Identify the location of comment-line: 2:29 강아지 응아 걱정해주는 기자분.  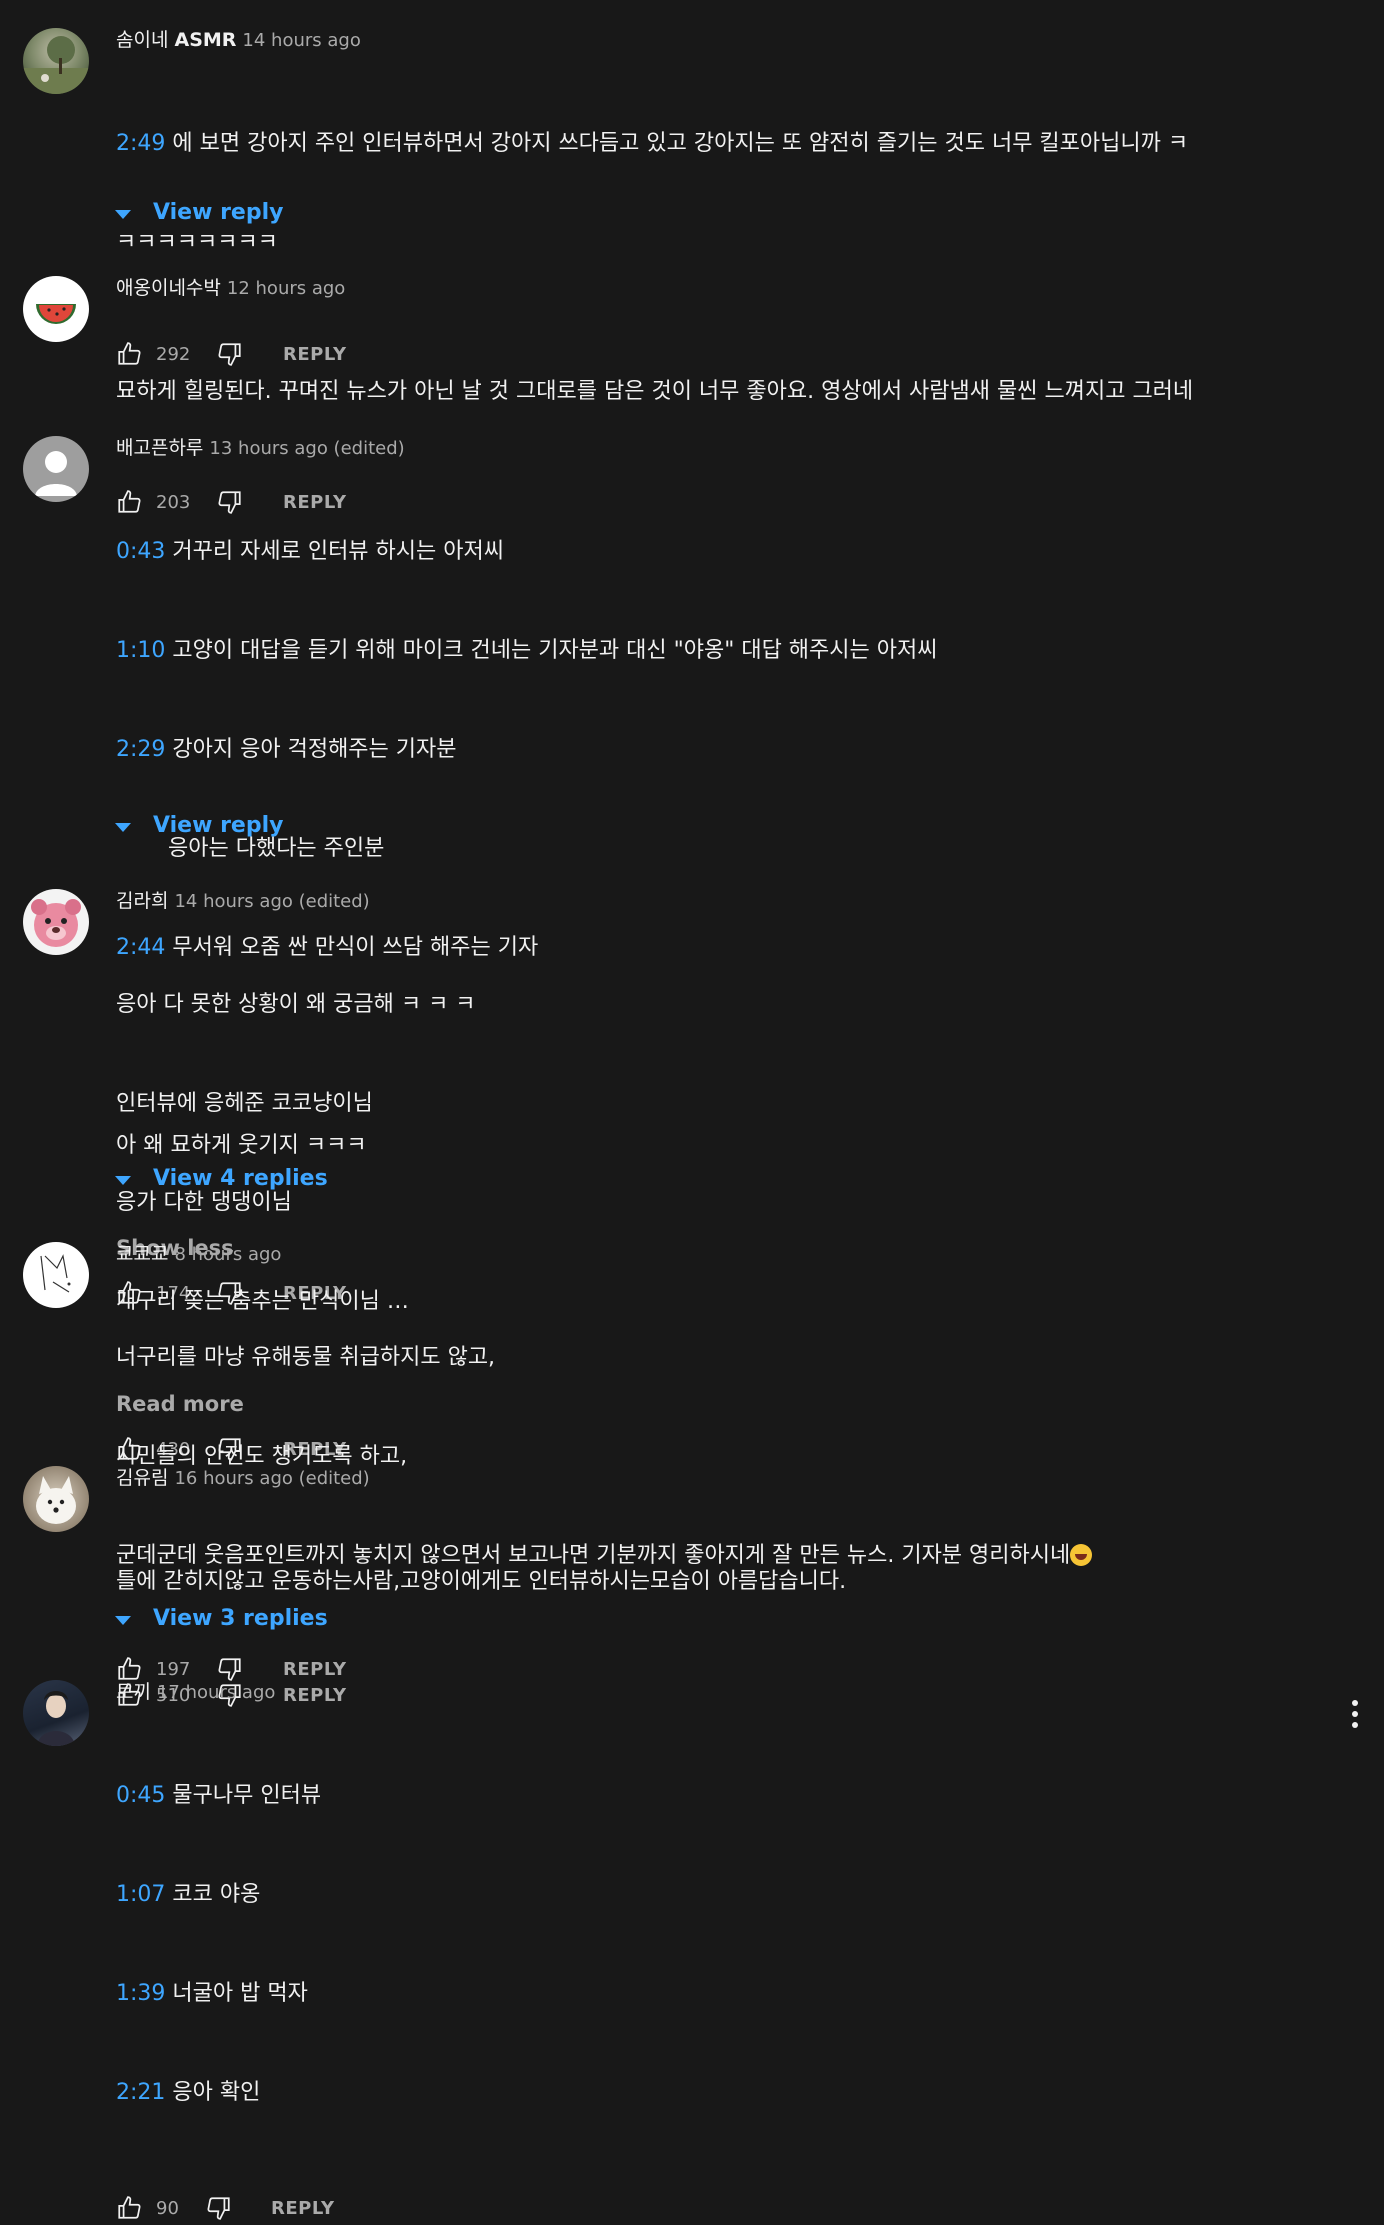
(286, 749).